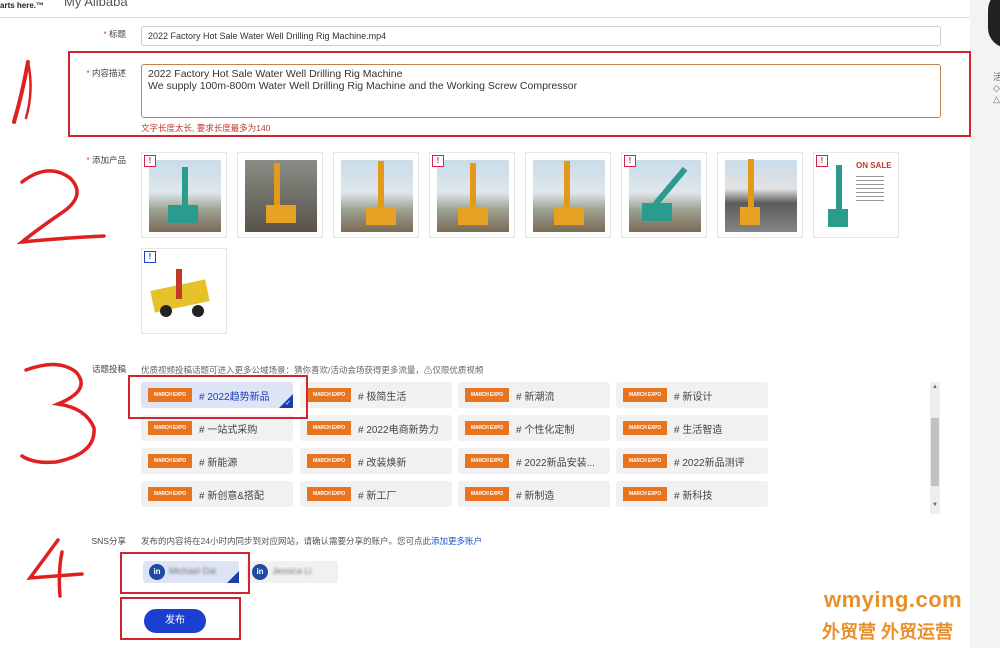  What do you see at coordinates (59, 329) in the screenshot?
I see `handwritten-numbers` at bounding box center [59, 329].